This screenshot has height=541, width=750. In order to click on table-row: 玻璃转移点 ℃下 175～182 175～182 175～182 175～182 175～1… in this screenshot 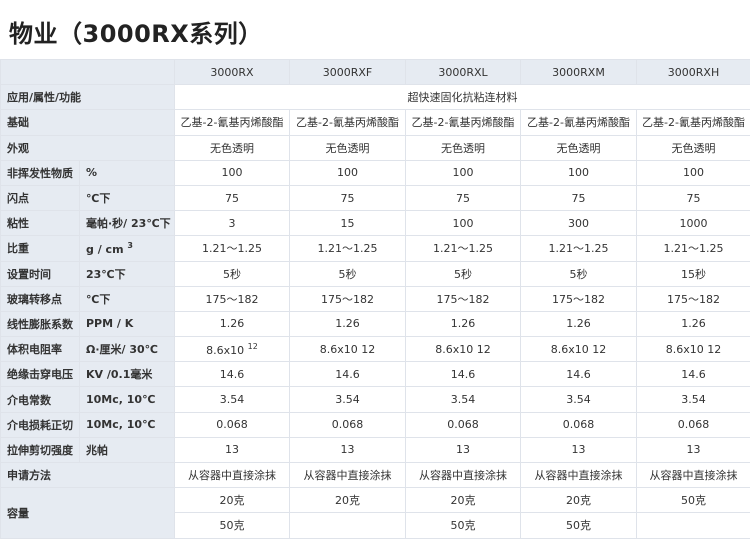, I will do `click(375, 298)`.